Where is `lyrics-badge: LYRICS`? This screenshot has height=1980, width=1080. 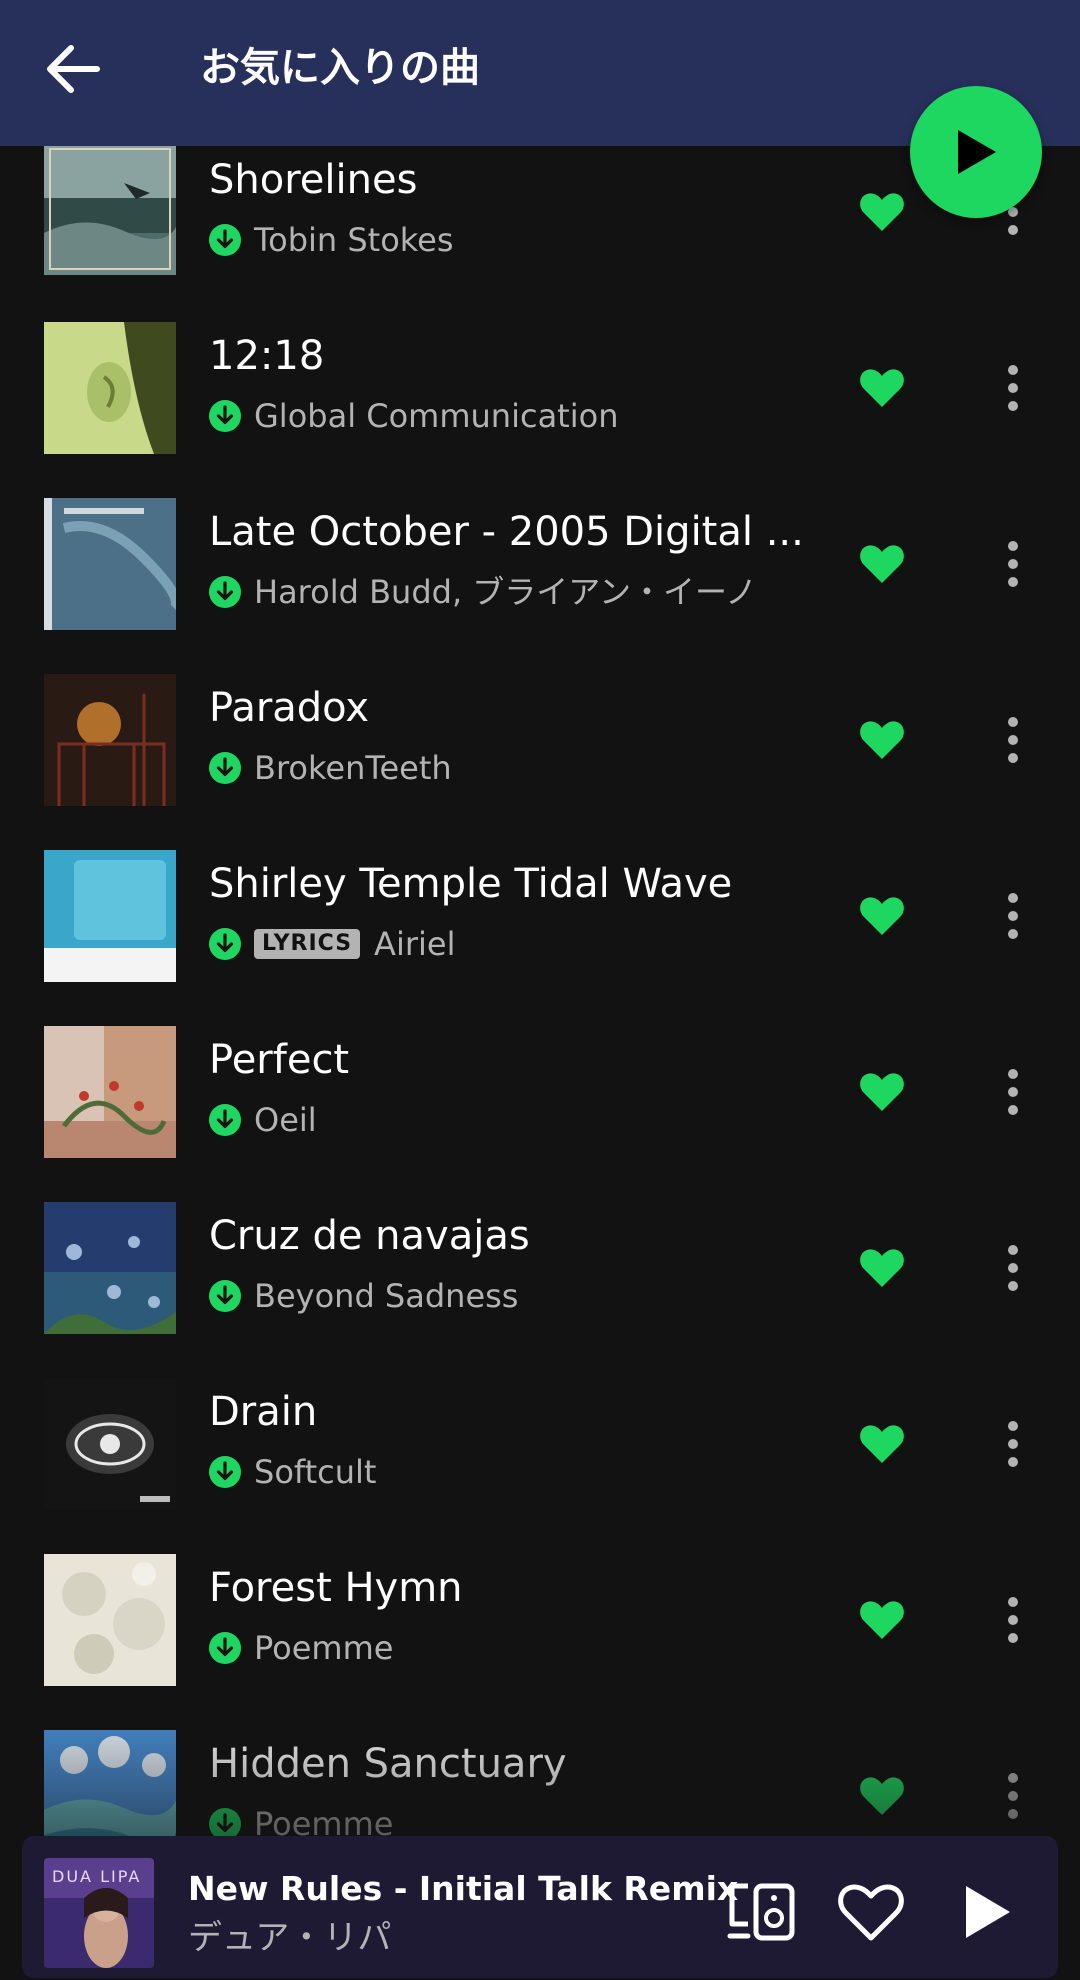 lyrics-badge: LYRICS is located at coordinates (307, 944).